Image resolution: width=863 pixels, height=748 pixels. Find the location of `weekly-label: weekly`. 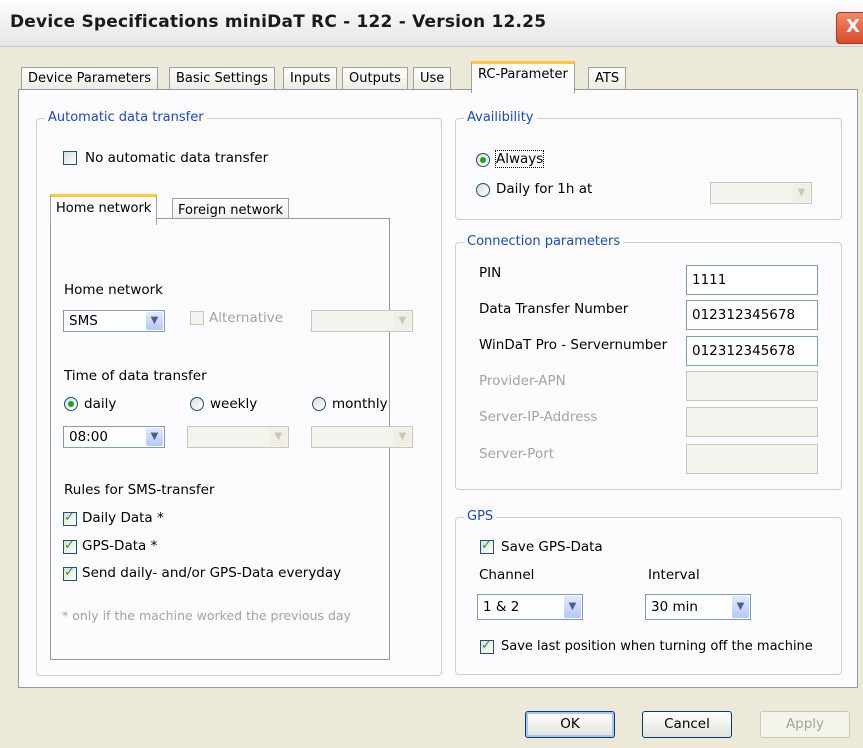

weekly-label: weekly is located at coordinates (234, 404).